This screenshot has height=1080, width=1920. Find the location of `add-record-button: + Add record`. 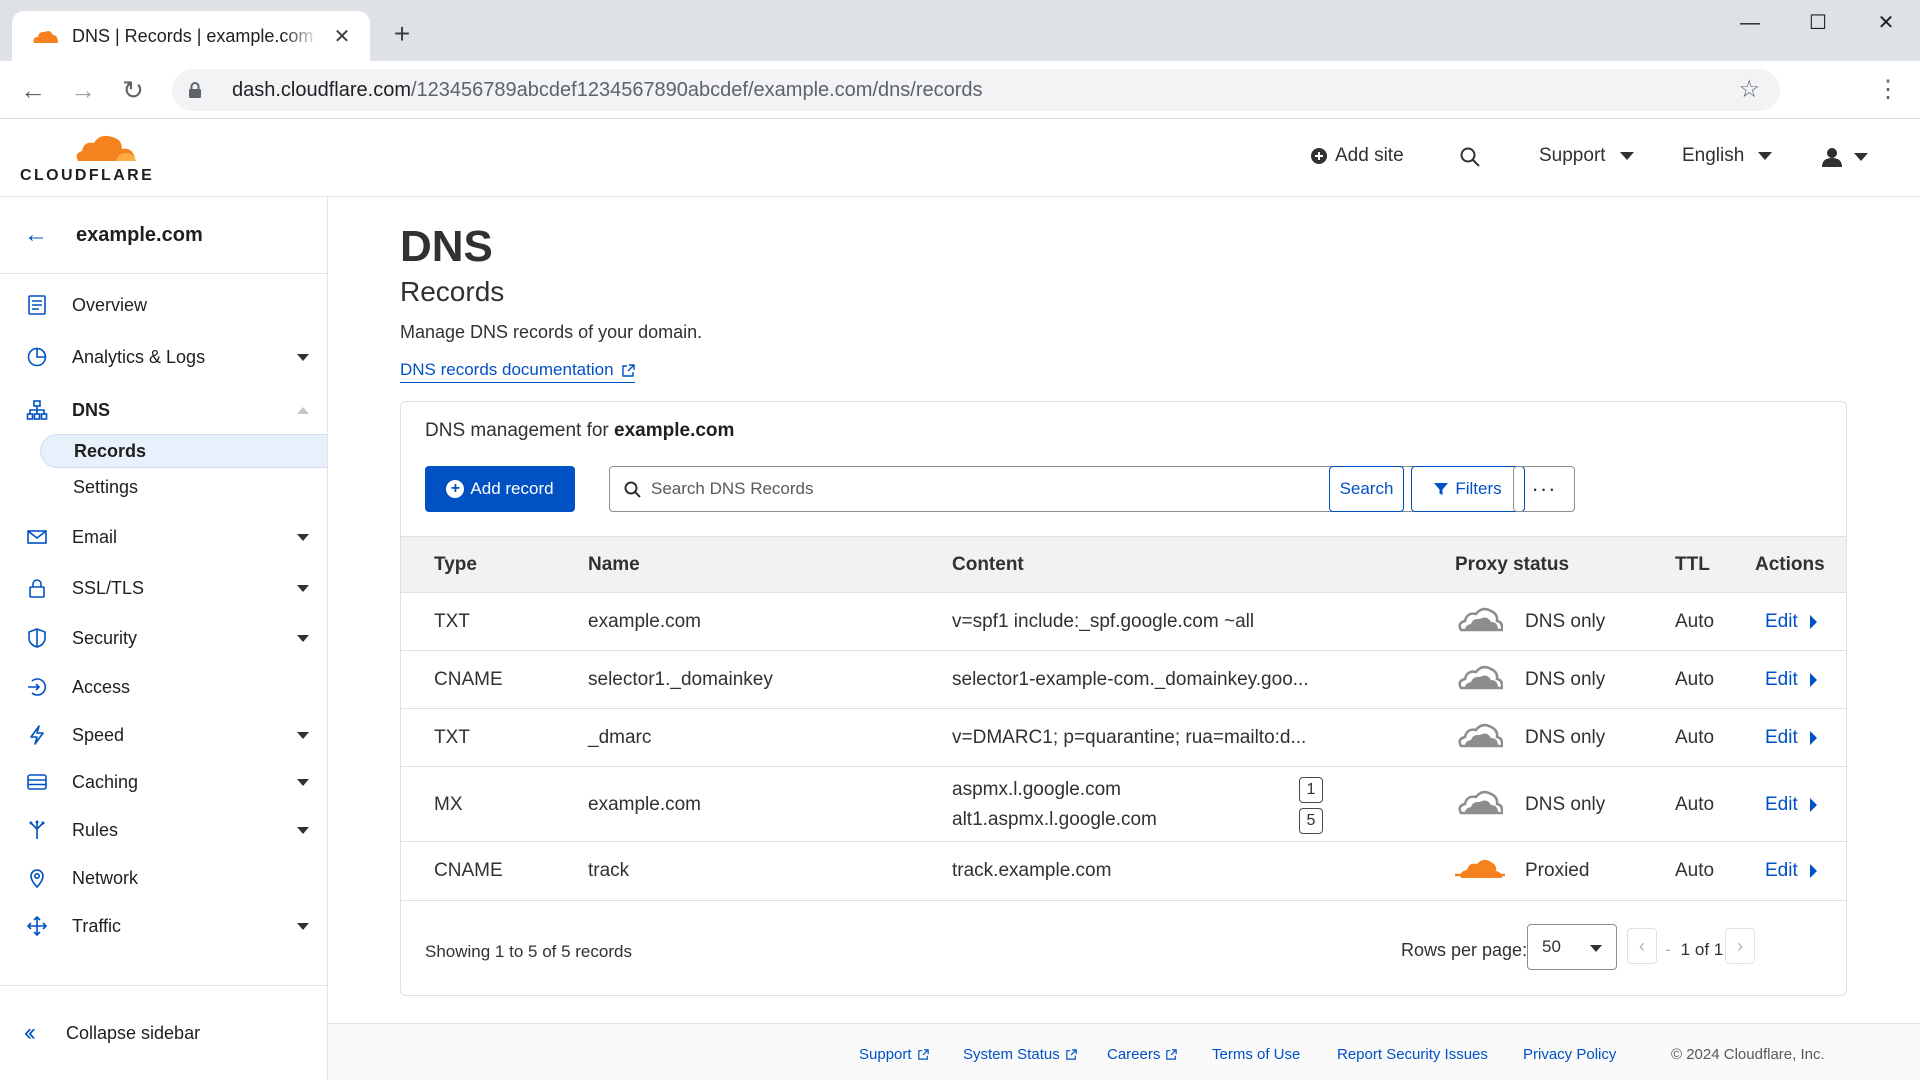

add-record-button: + Add record is located at coordinates (500, 489).